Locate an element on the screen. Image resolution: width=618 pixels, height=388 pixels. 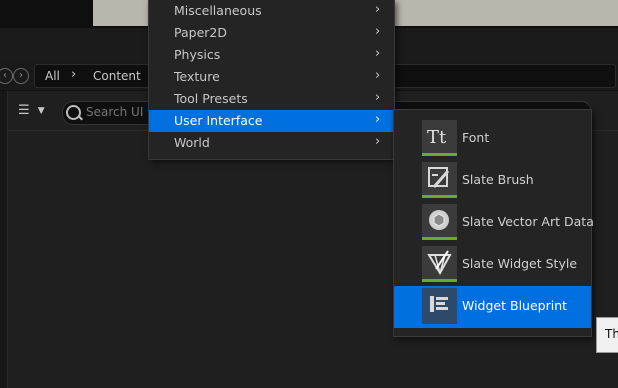
search-icon is located at coordinates (73, 112).